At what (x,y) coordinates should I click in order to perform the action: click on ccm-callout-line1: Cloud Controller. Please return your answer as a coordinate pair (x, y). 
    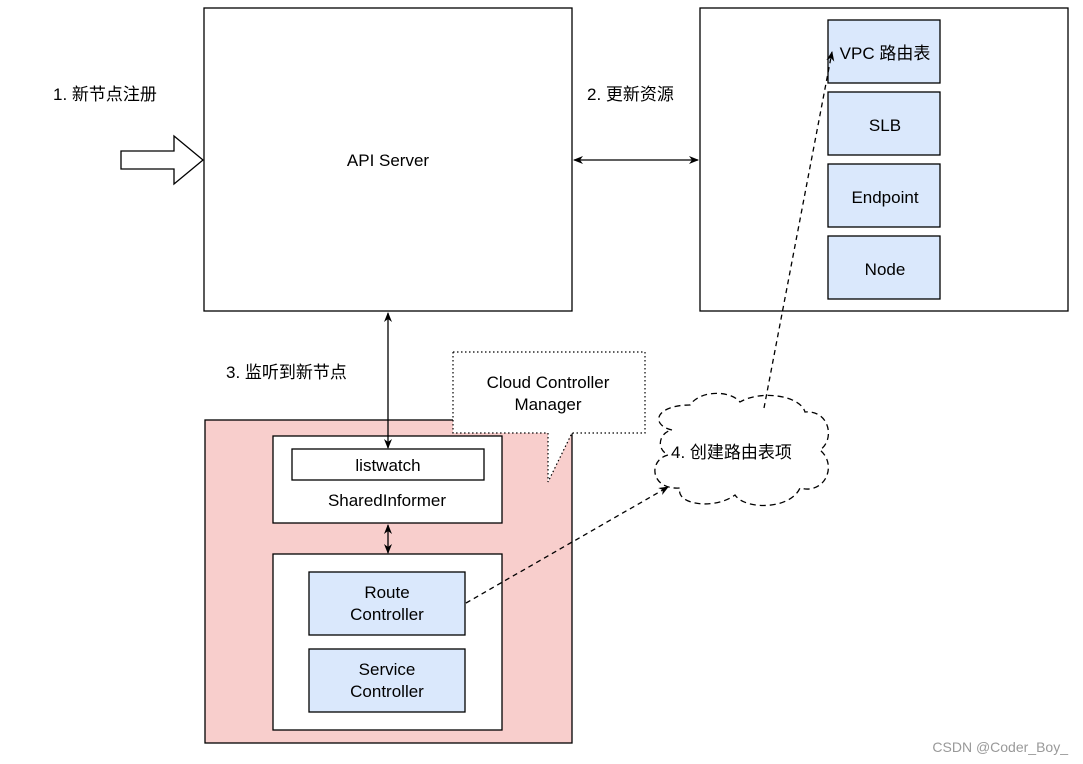
    Looking at the image, I should click on (548, 382).